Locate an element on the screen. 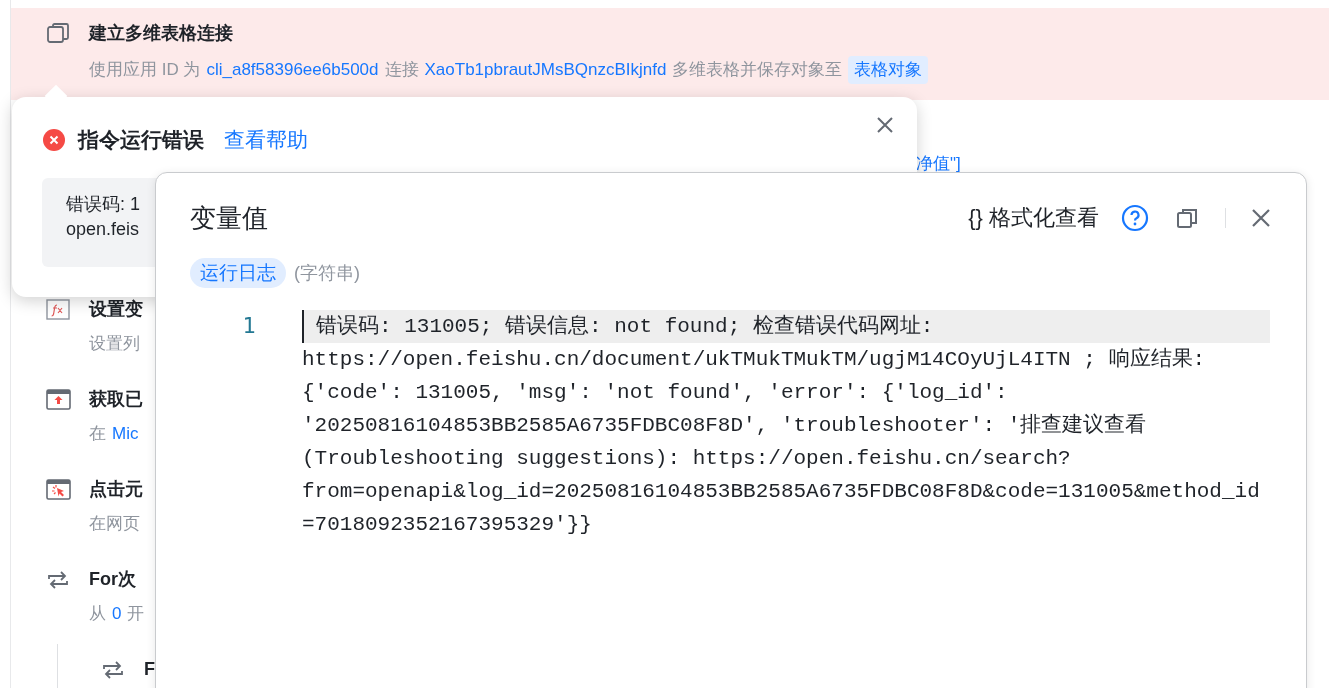 This screenshot has width=1329, height=688. error-message: 错误码: 1 is located at coordinates (103, 204).